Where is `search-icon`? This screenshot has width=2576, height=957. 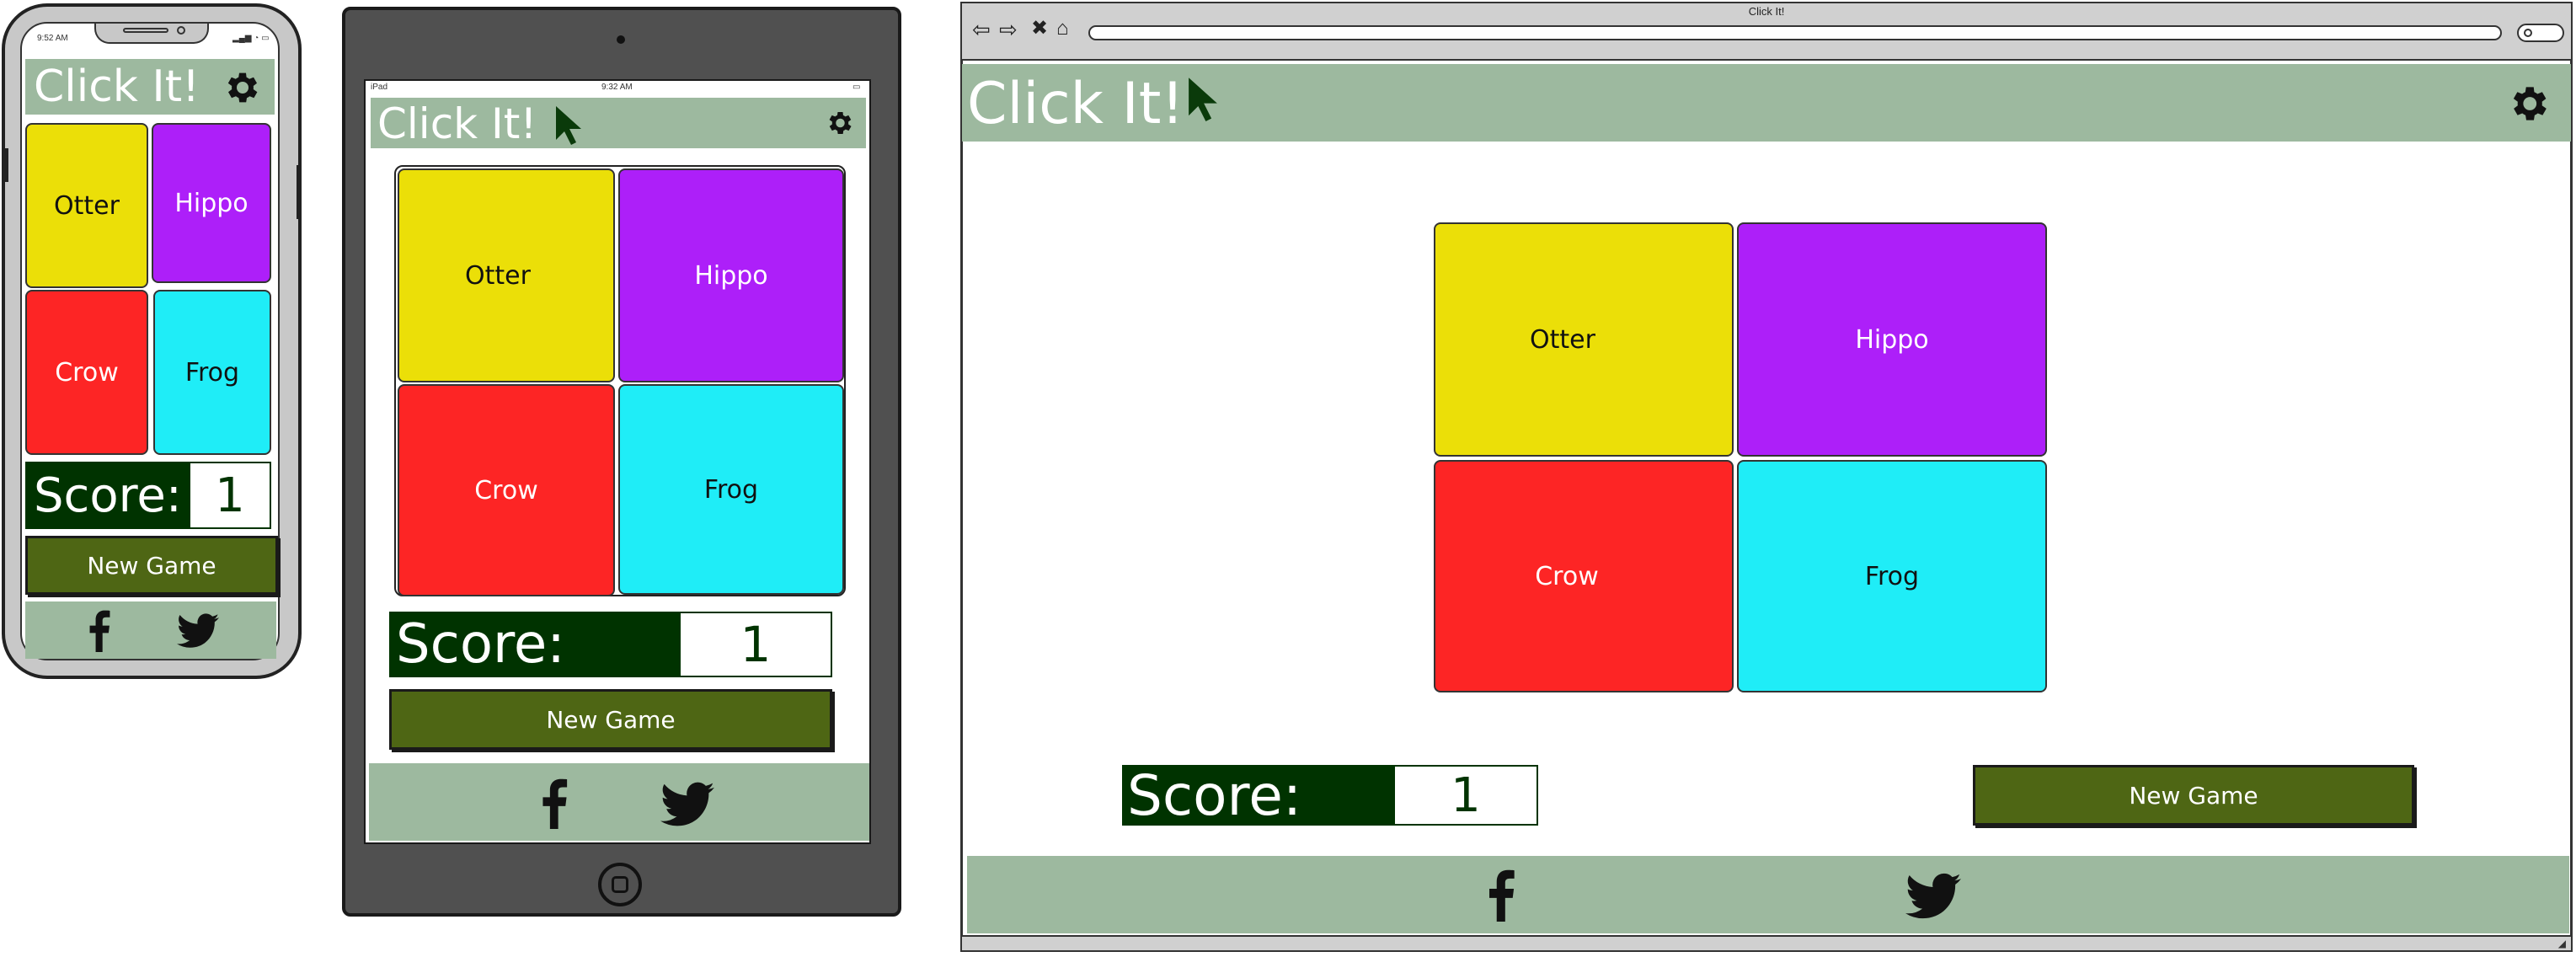
search-icon is located at coordinates (2528, 33).